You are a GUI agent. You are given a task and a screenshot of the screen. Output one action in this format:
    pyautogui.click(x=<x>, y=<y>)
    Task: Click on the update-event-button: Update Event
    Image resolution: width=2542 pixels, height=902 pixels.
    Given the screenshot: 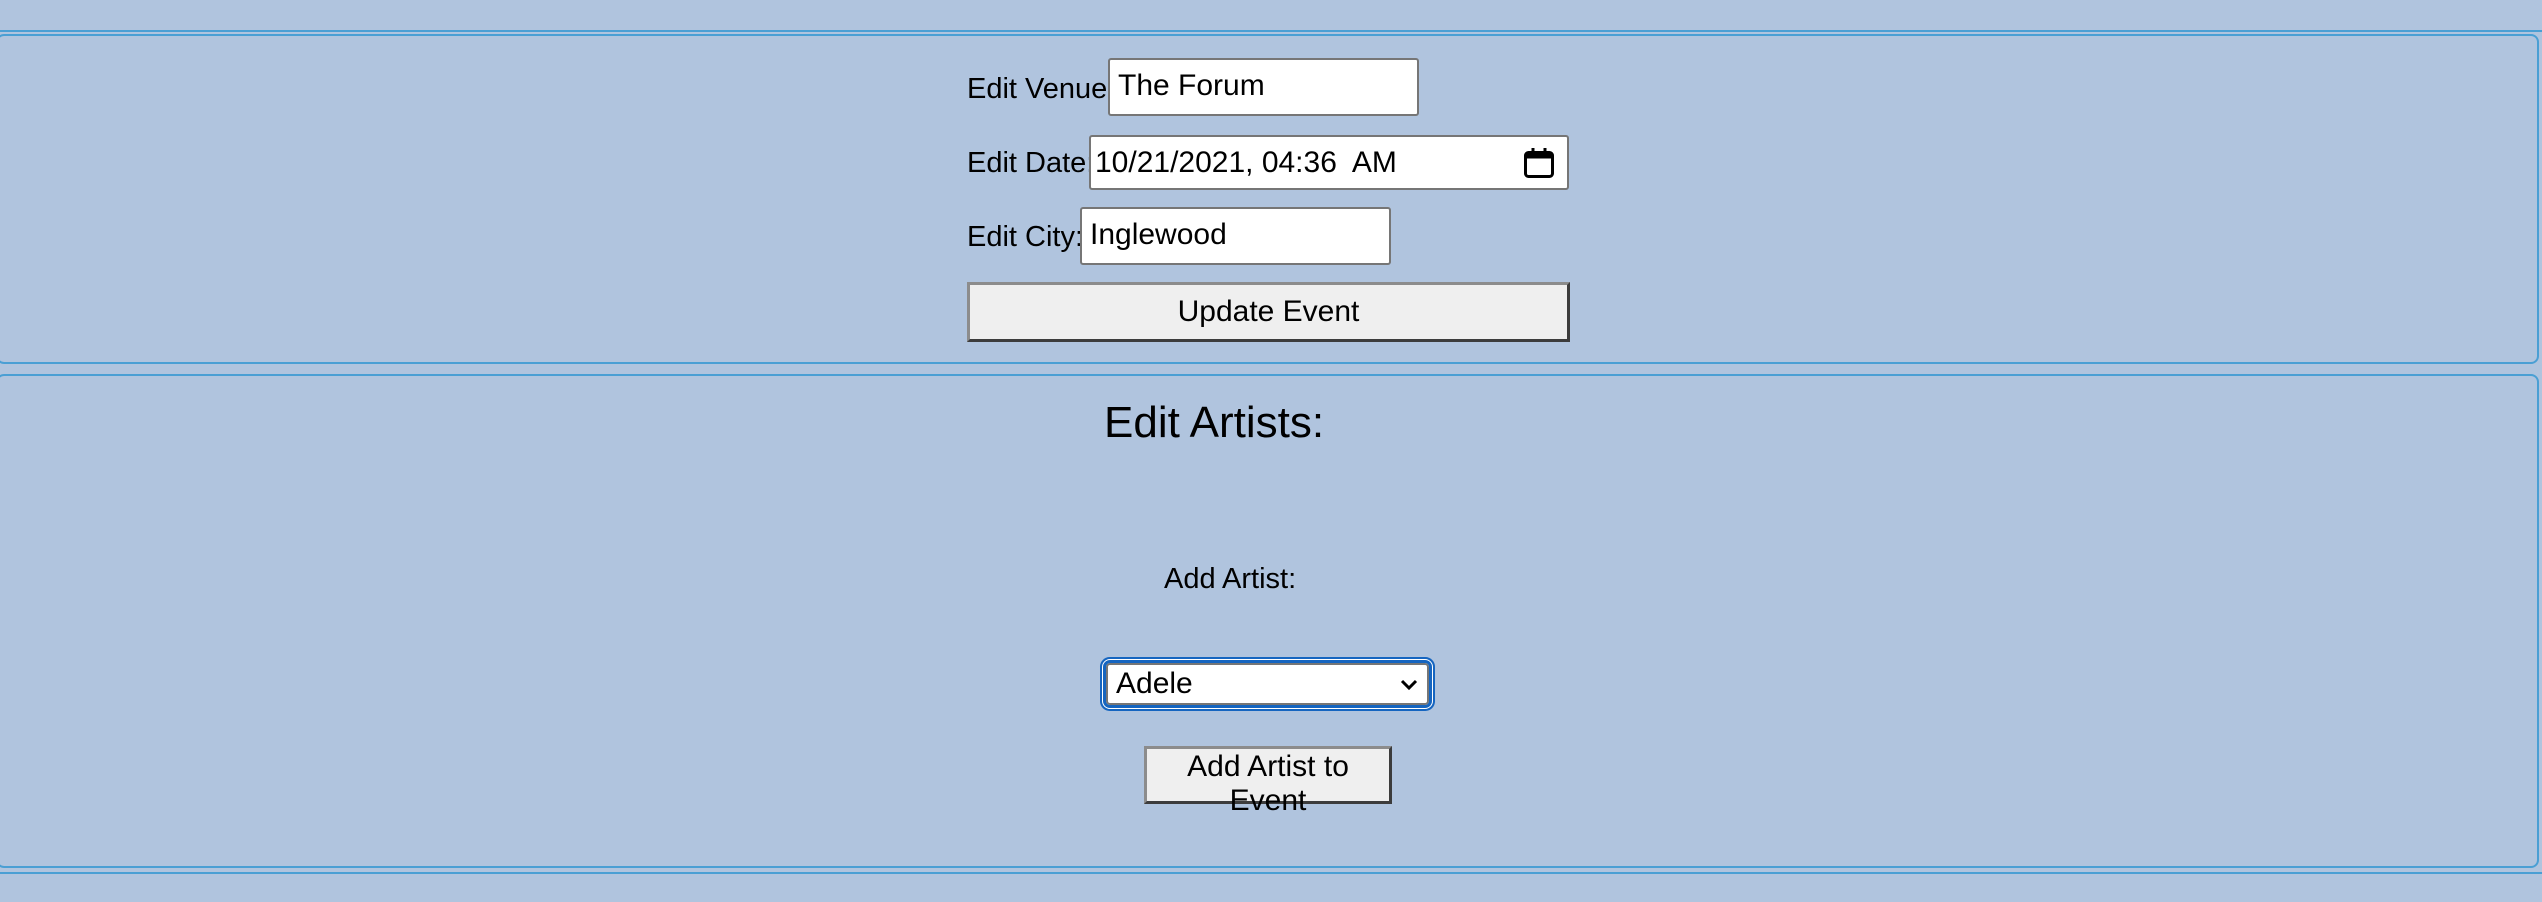 What is the action you would take?
    pyautogui.click(x=1268, y=312)
    